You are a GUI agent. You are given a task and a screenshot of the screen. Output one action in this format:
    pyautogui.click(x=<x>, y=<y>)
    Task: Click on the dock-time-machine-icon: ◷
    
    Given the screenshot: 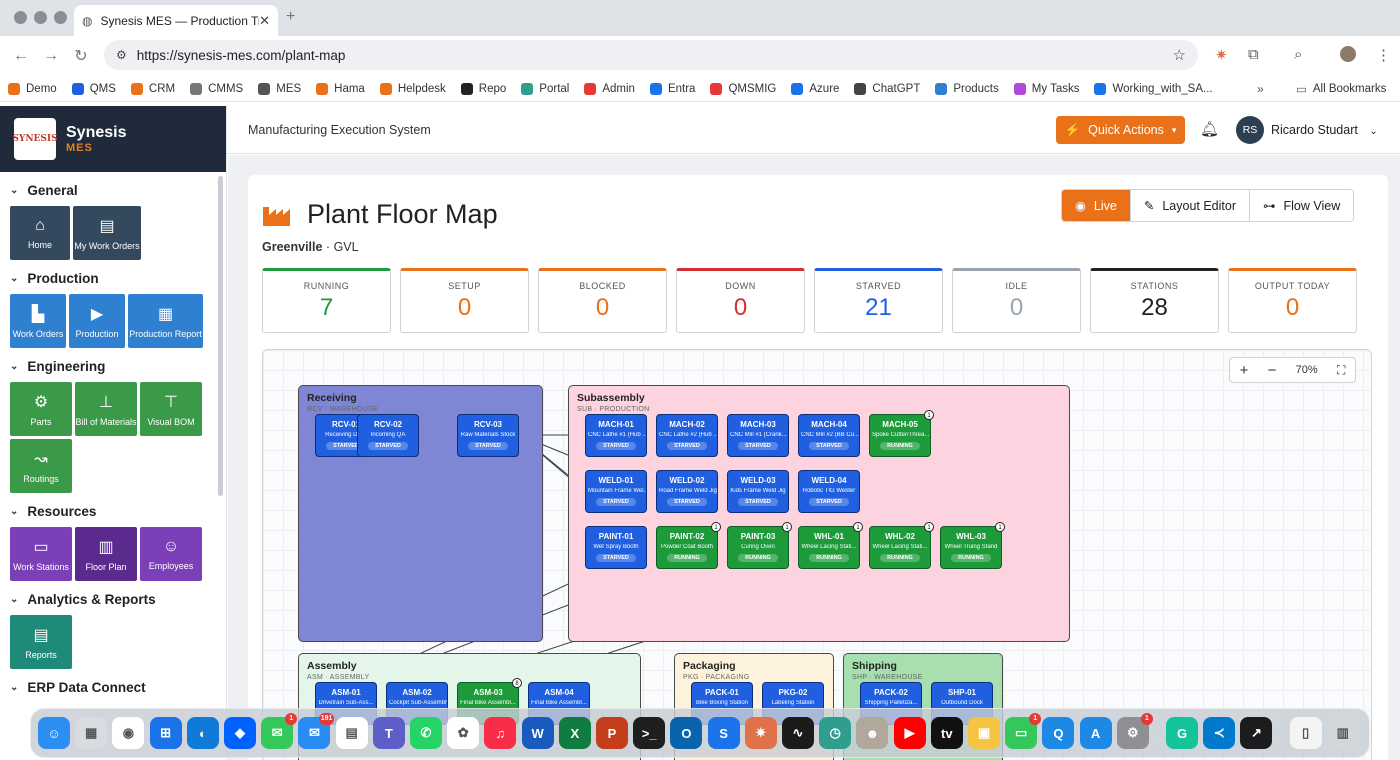 What is the action you would take?
    pyautogui.click(x=835, y=733)
    